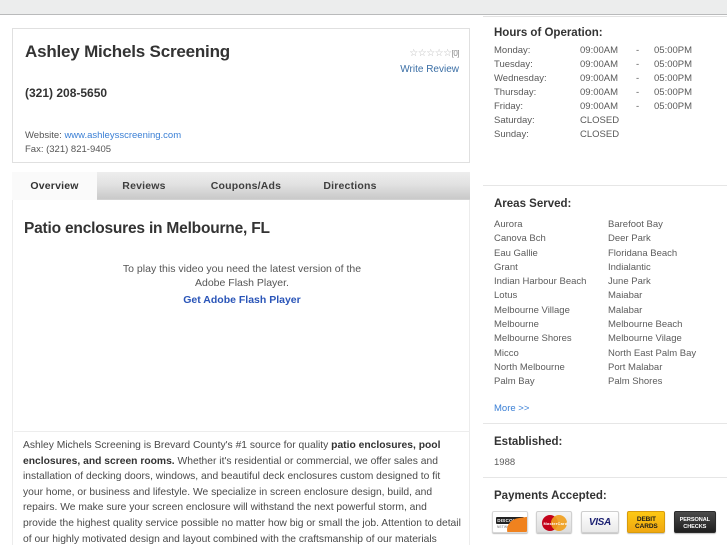  I want to click on hours-day: Monday:, so click(512, 50).